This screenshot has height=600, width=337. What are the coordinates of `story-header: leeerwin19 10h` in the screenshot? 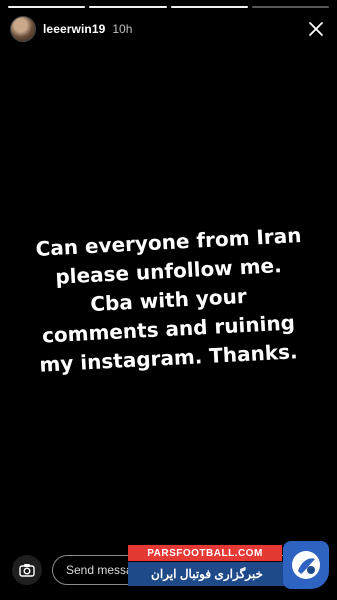 It's located at (169, 29).